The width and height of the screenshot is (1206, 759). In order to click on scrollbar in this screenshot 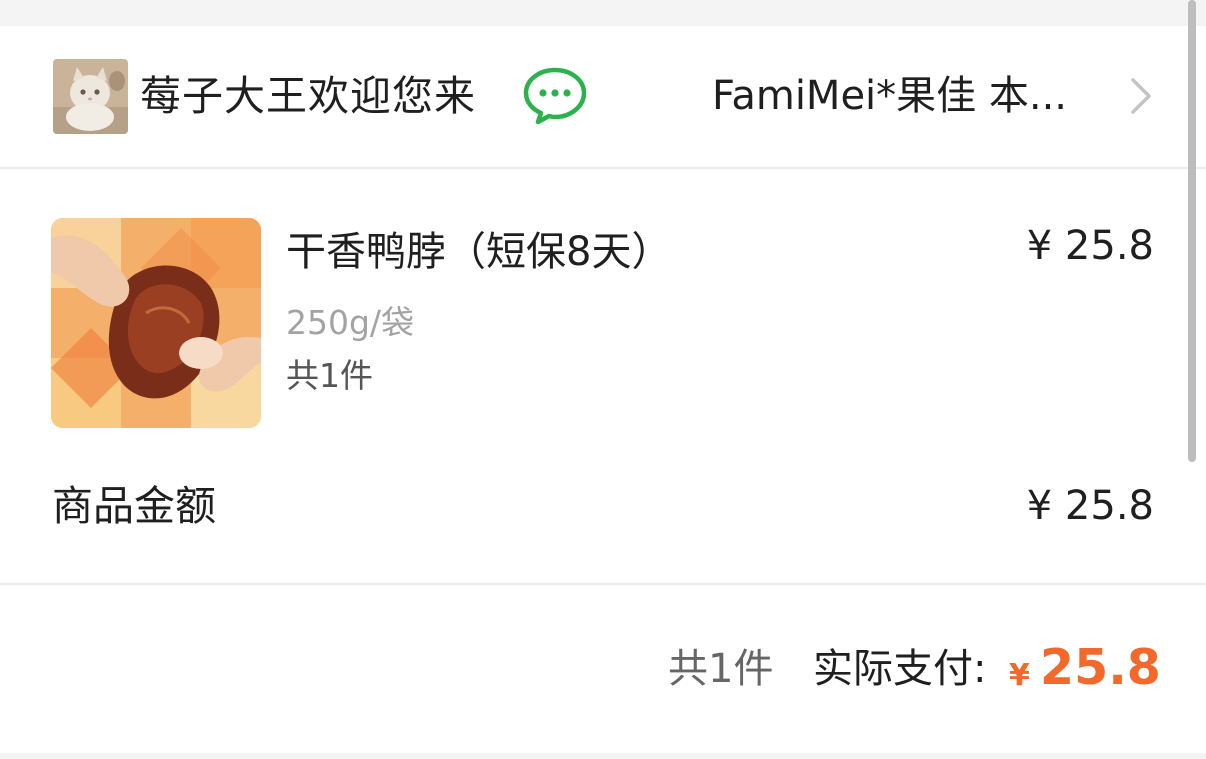, I will do `click(1192, 231)`.